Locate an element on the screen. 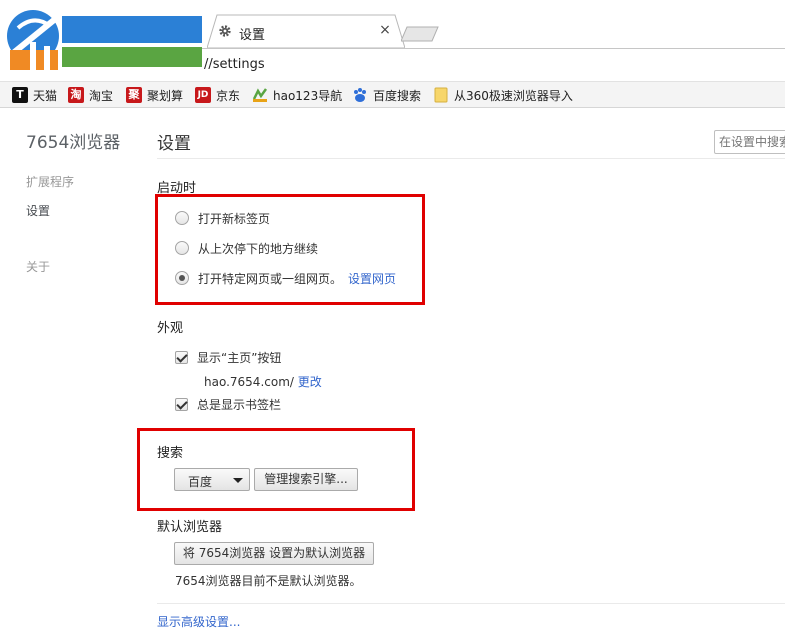 Image resolution: width=785 pixels, height=643 pixels. bookmark-jd: JD 京东 is located at coordinates (217, 95).